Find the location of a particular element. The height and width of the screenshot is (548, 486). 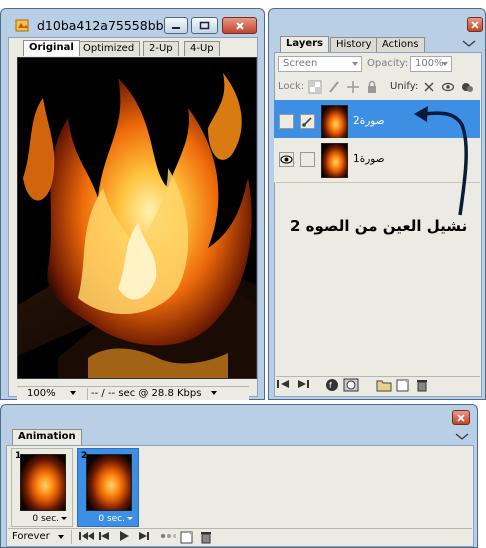

download-time-text: -- / -- sec @ 28.8 Kbps is located at coordinates (146, 393).